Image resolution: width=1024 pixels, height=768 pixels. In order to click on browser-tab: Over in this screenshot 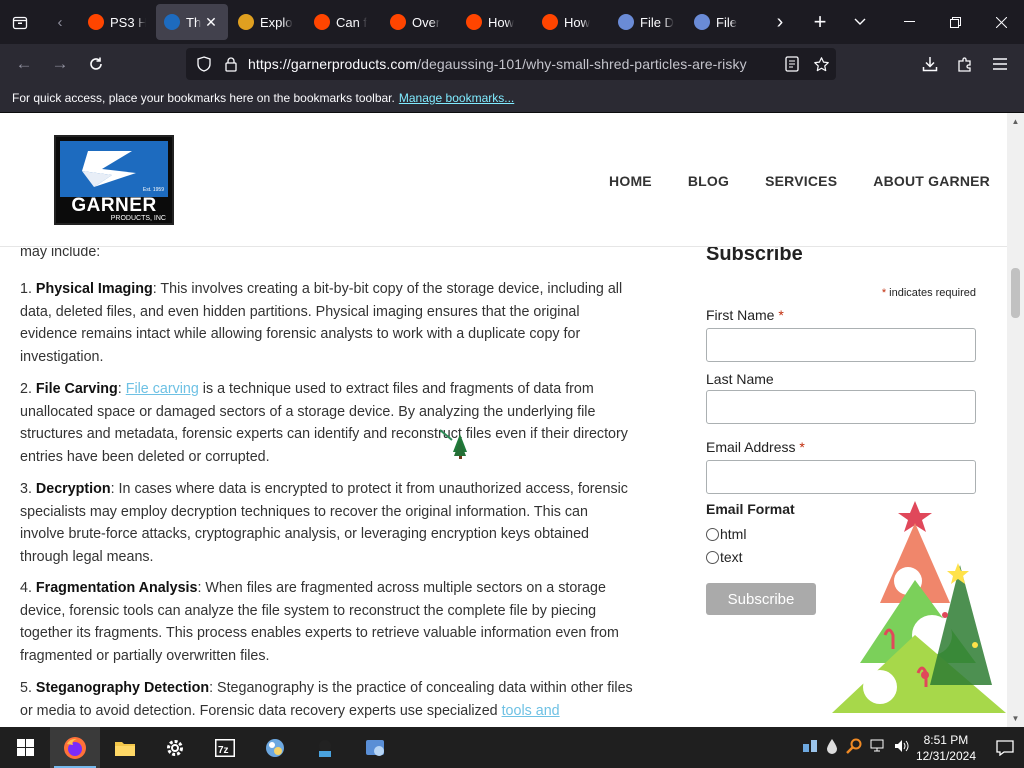, I will do `click(419, 22)`.